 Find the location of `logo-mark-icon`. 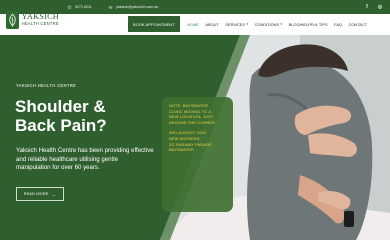

logo-mark-icon is located at coordinates (12, 19).